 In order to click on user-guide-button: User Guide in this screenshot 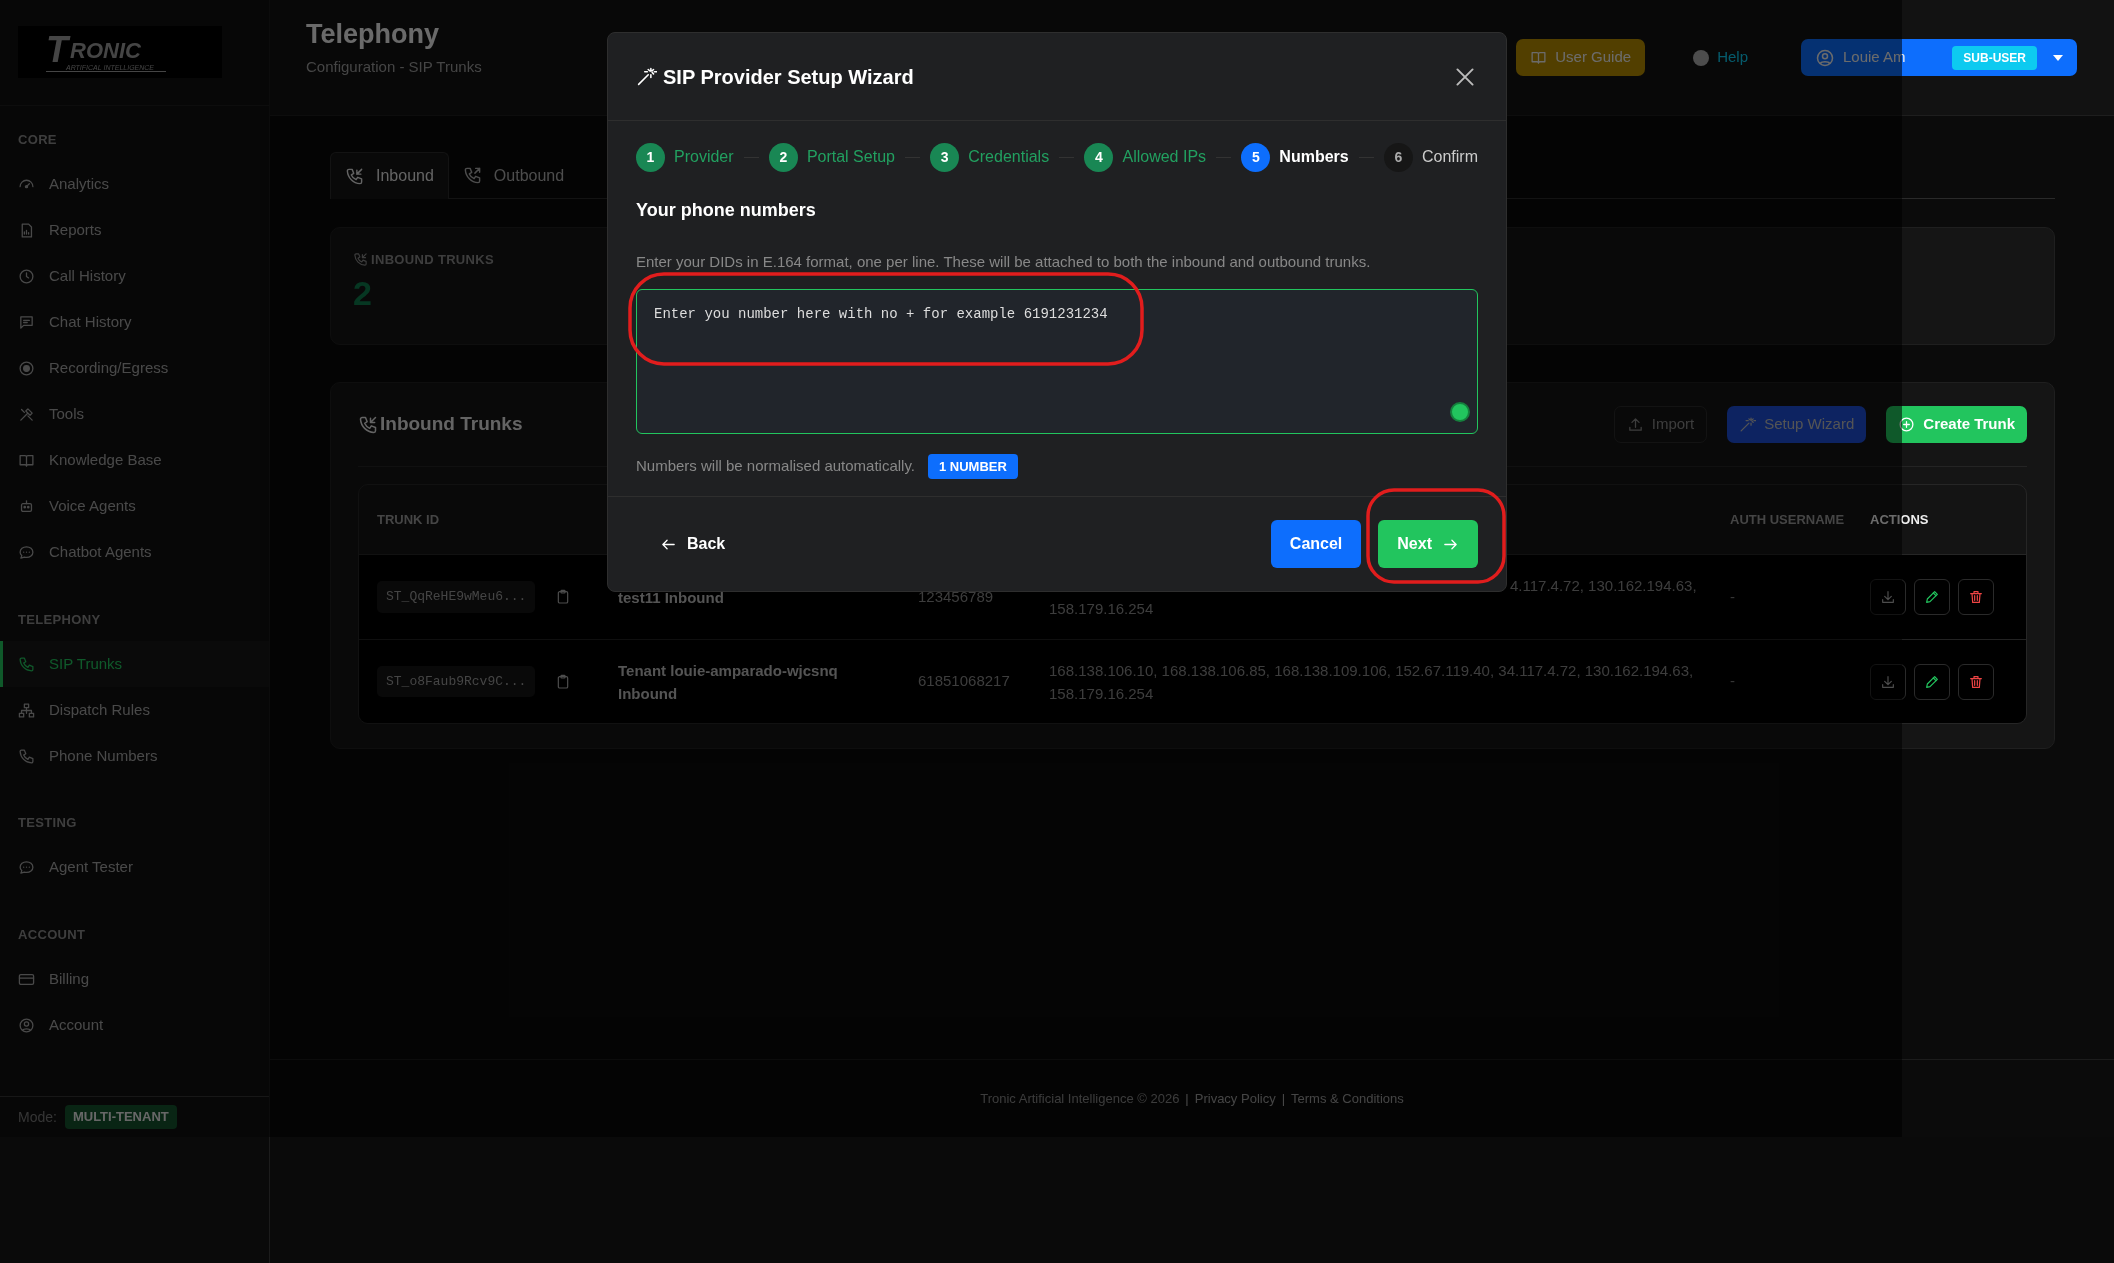, I will do `click(1581, 57)`.